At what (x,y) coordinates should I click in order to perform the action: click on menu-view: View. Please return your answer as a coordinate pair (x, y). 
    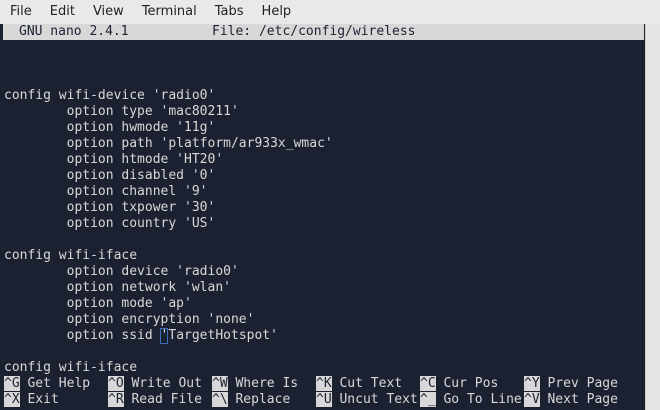
    Looking at the image, I should click on (108, 12).